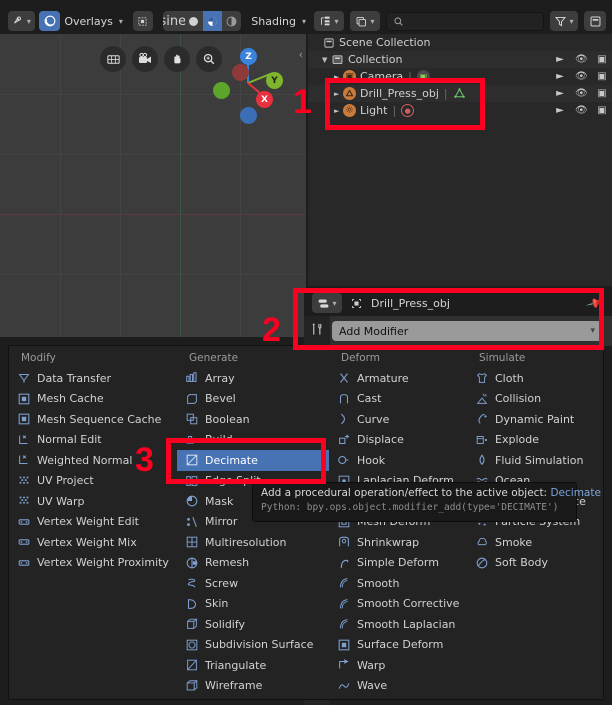  Describe the element at coordinates (221, 90) in the screenshot. I see `gizmo-axis-neg-y` at that location.